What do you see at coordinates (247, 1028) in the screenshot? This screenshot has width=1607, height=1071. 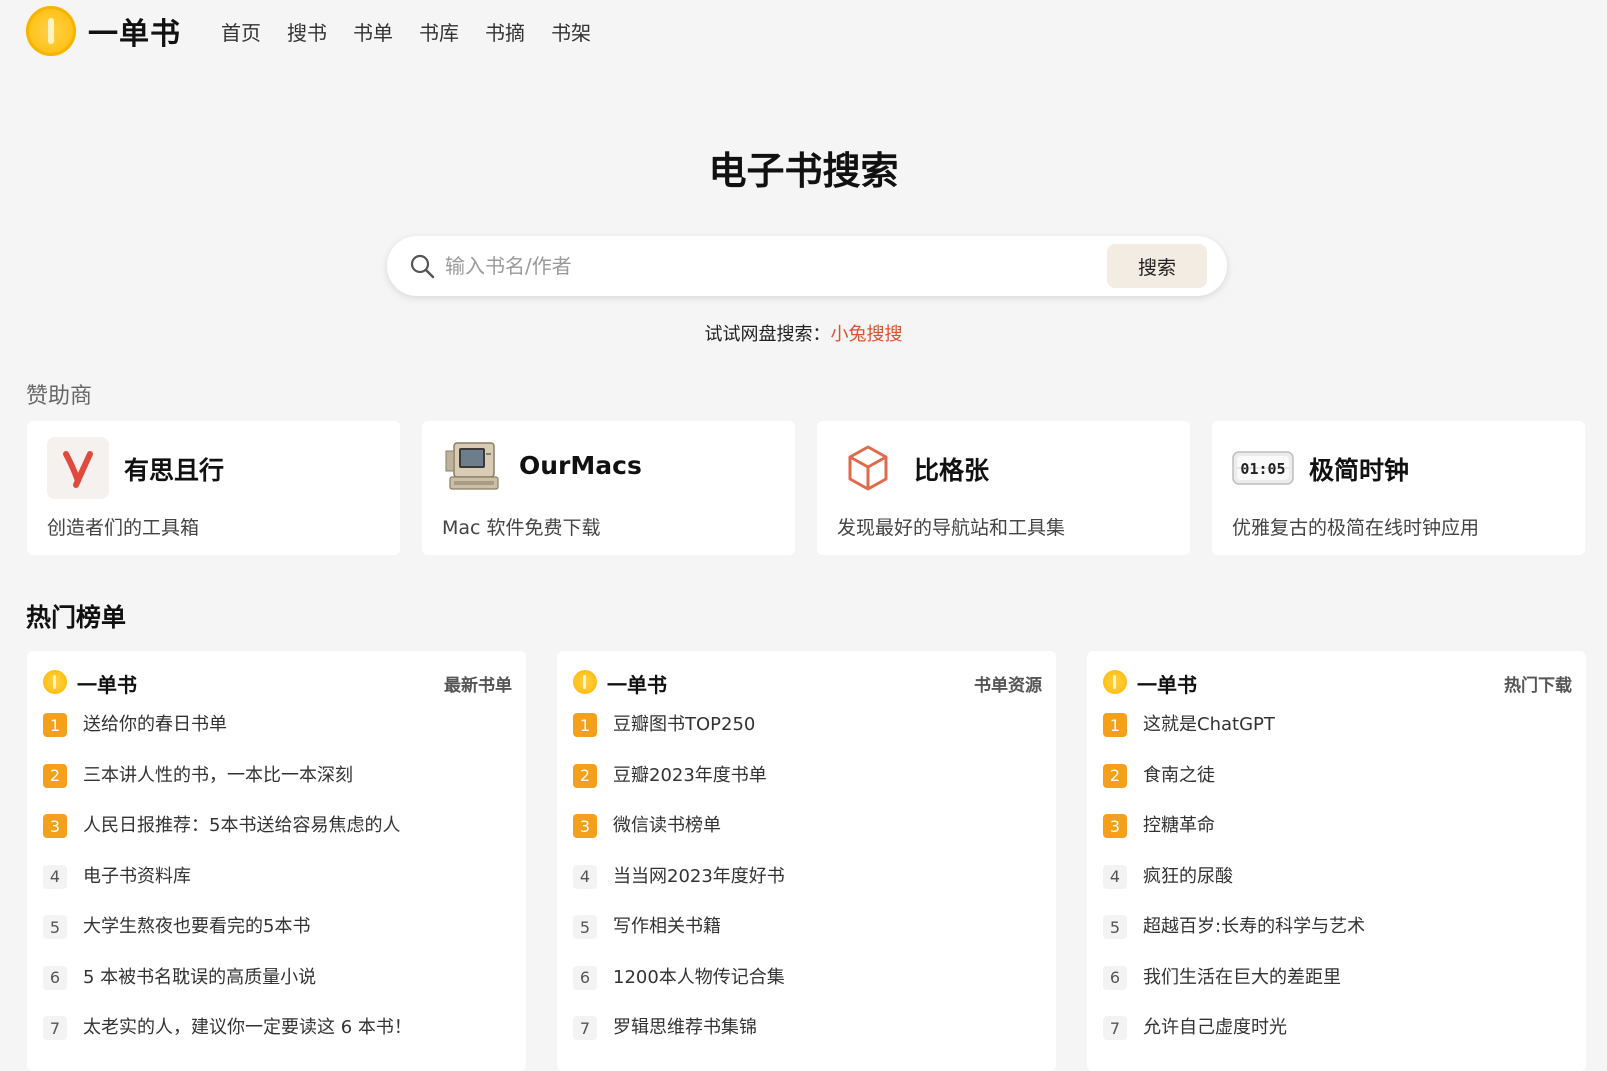 I see `item-title: 太老实的人，建议你一定要读这 6 本书！` at bounding box center [247, 1028].